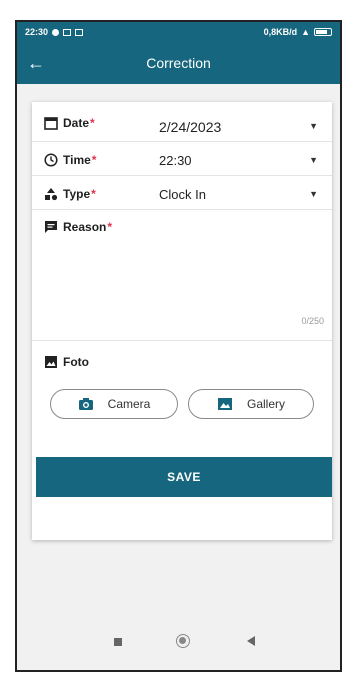 This screenshot has width=345, height=675. Describe the element at coordinates (129, 404) in the screenshot. I see `camera-button-label: Camera` at that location.